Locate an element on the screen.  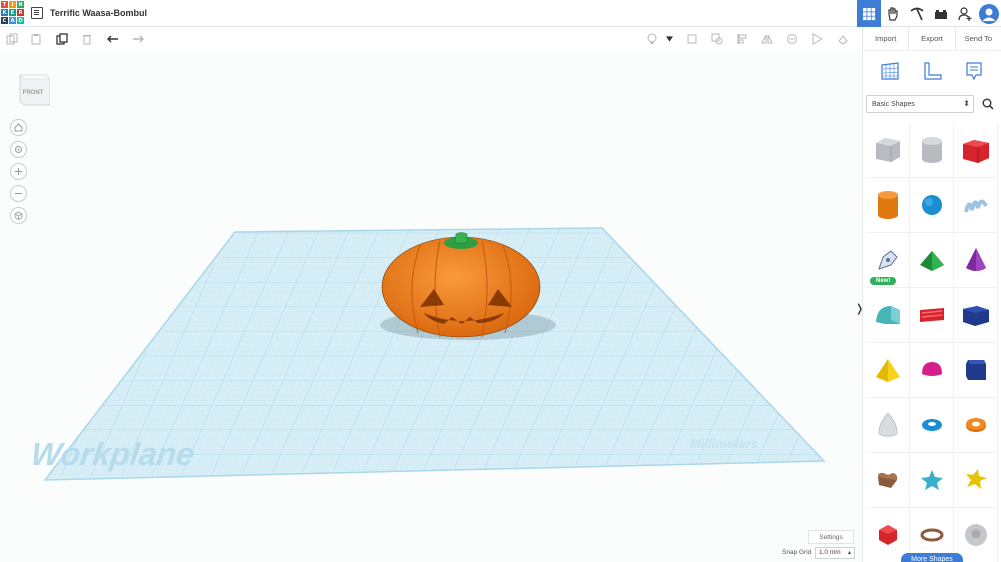
round-roof-icon is located at coordinates (887, 315).